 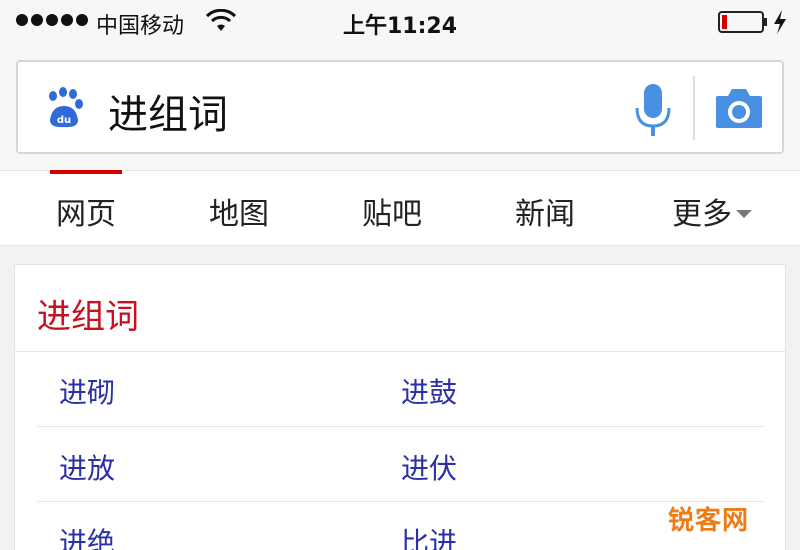 I want to click on word-link: 进砌, so click(x=87, y=391).